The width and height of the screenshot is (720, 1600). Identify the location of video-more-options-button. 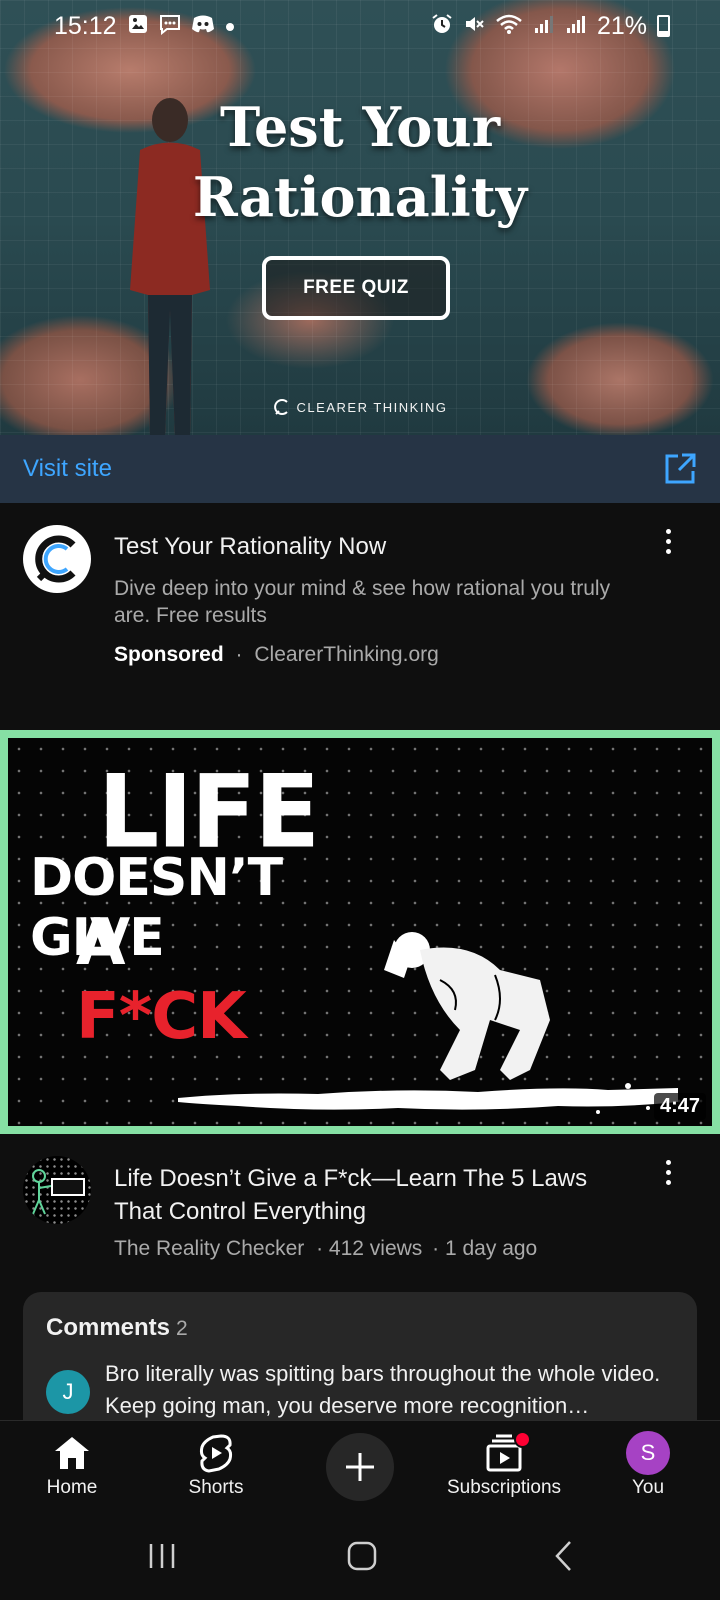
(668, 1172).